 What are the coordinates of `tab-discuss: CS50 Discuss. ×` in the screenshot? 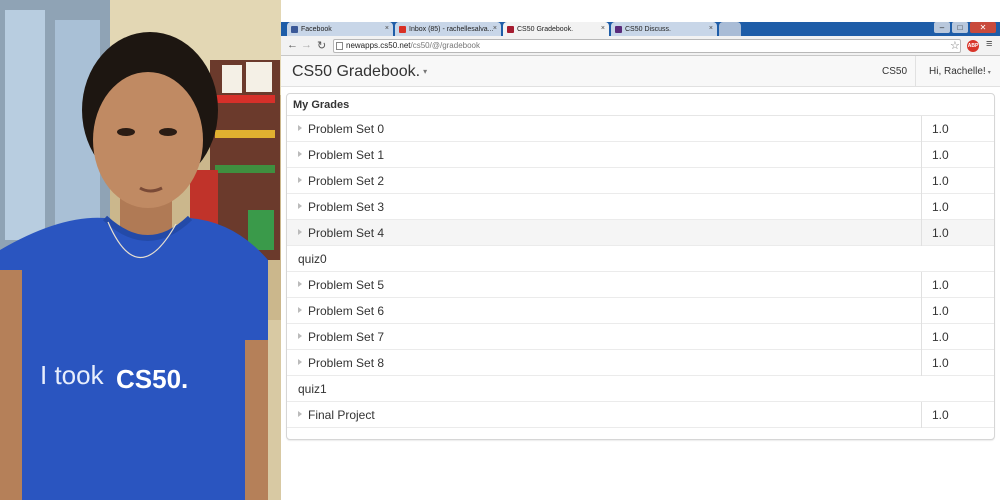 It's located at (664, 29).